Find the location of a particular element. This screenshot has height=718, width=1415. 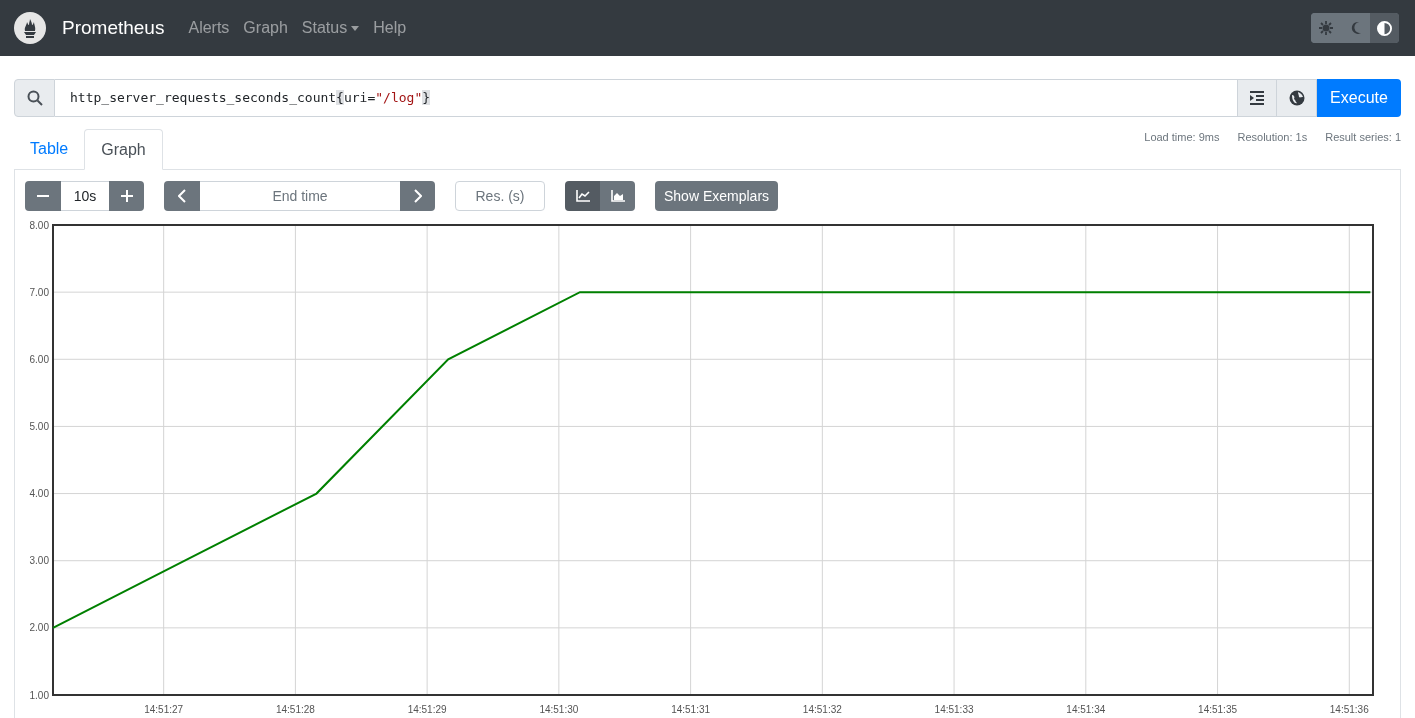

format-button is located at coordinates (1257, 98).